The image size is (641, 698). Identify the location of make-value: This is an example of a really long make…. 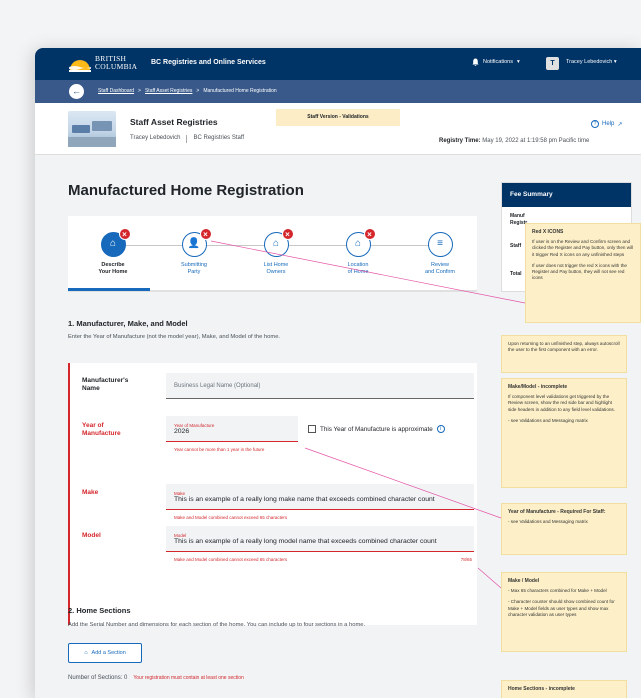
(304, 499).